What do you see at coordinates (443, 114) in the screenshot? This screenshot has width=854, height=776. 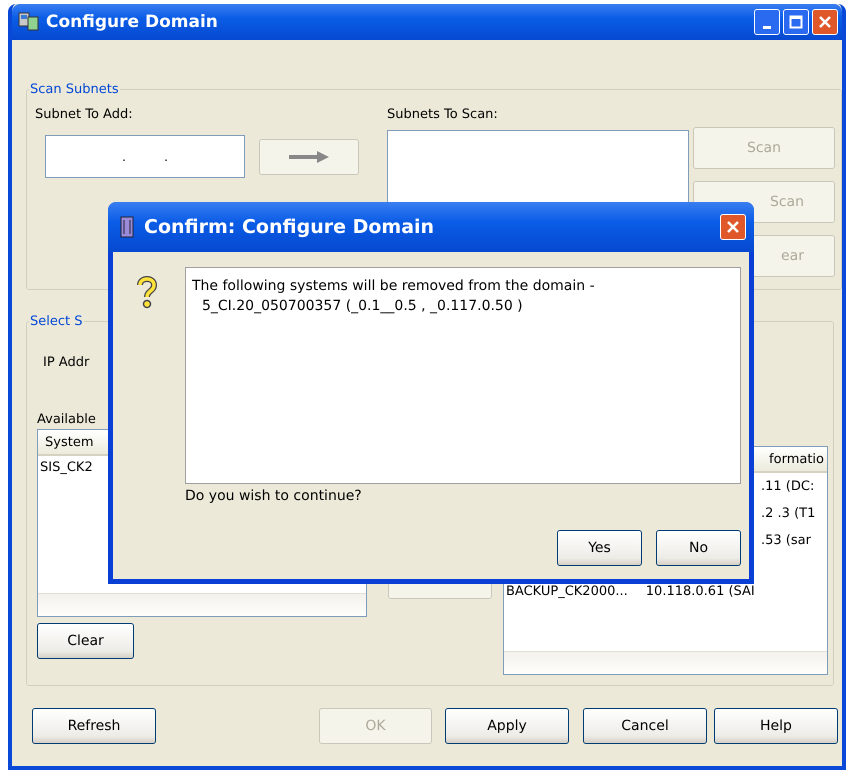 I see `field-label: Subnets To Scan:` at bounding box center [443, 114].